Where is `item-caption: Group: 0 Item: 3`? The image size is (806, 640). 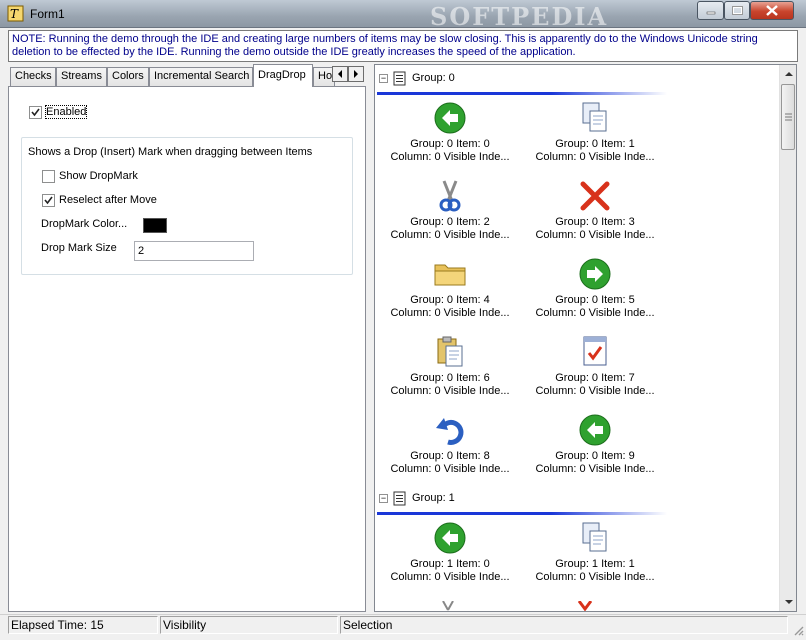 item-caption: Group: 0 Item: 3 is located at coordinates (595, 222).